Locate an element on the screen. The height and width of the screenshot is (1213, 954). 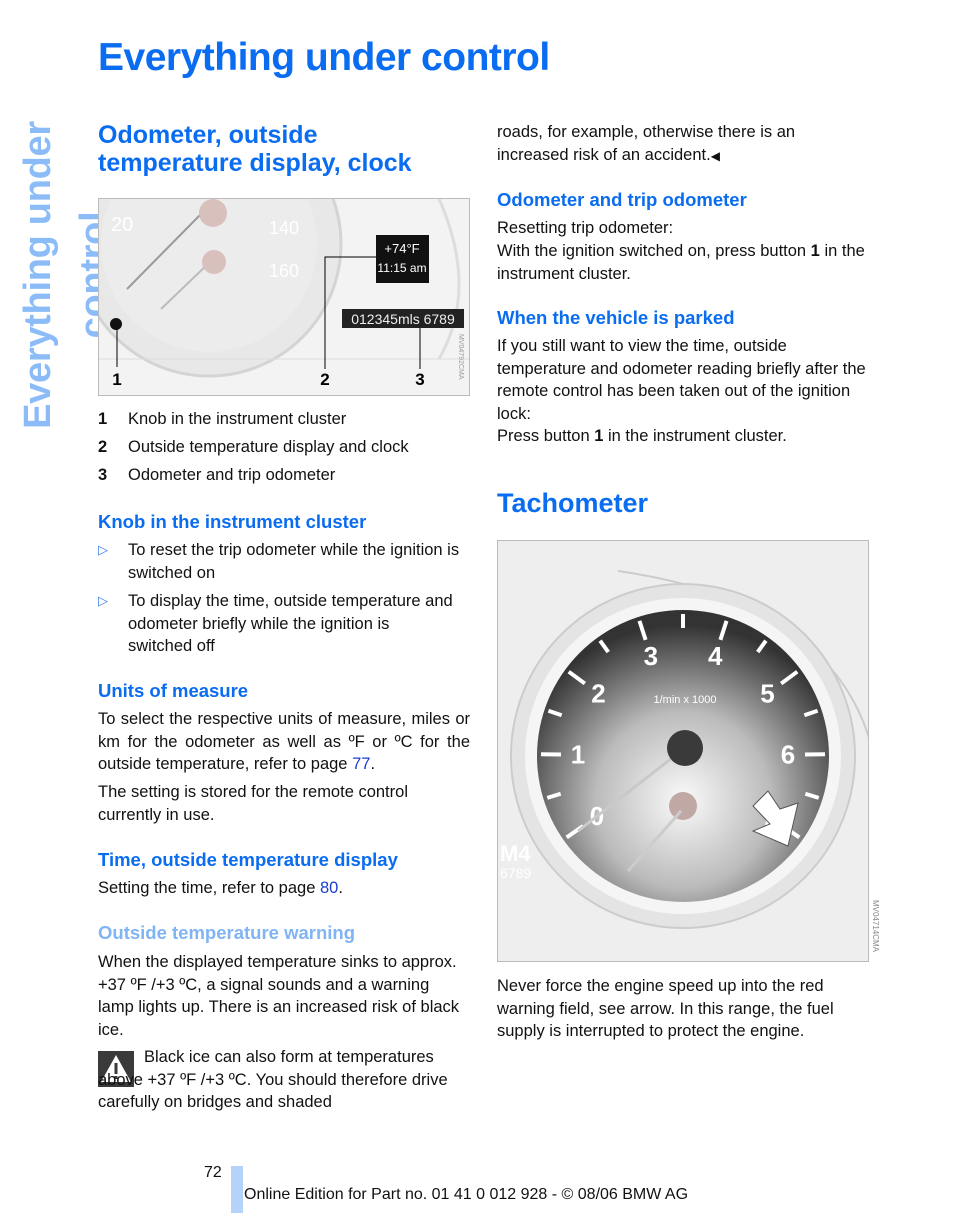
heading-units: Units of measure is located at coordinates (173, 690).